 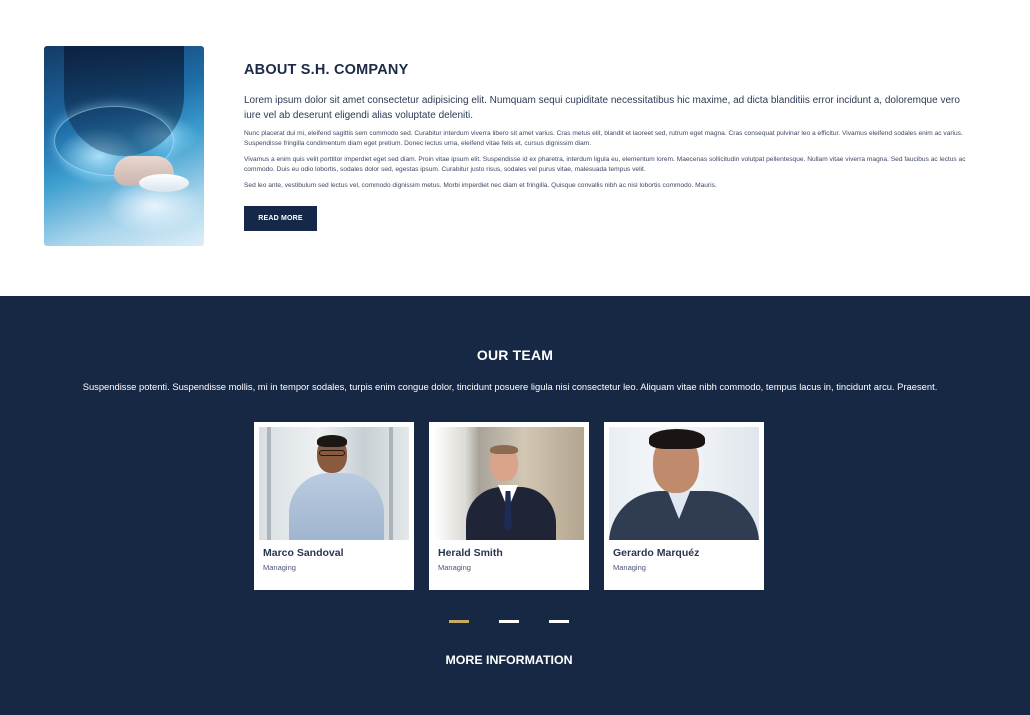 What do you see at coordinates (164, 183) in the screenshot?
I see `about-image-mouse` at bounding box center [164, 183].